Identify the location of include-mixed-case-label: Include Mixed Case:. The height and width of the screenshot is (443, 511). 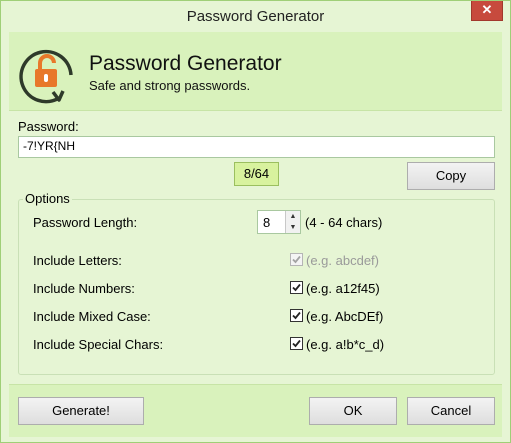
(92, 316).